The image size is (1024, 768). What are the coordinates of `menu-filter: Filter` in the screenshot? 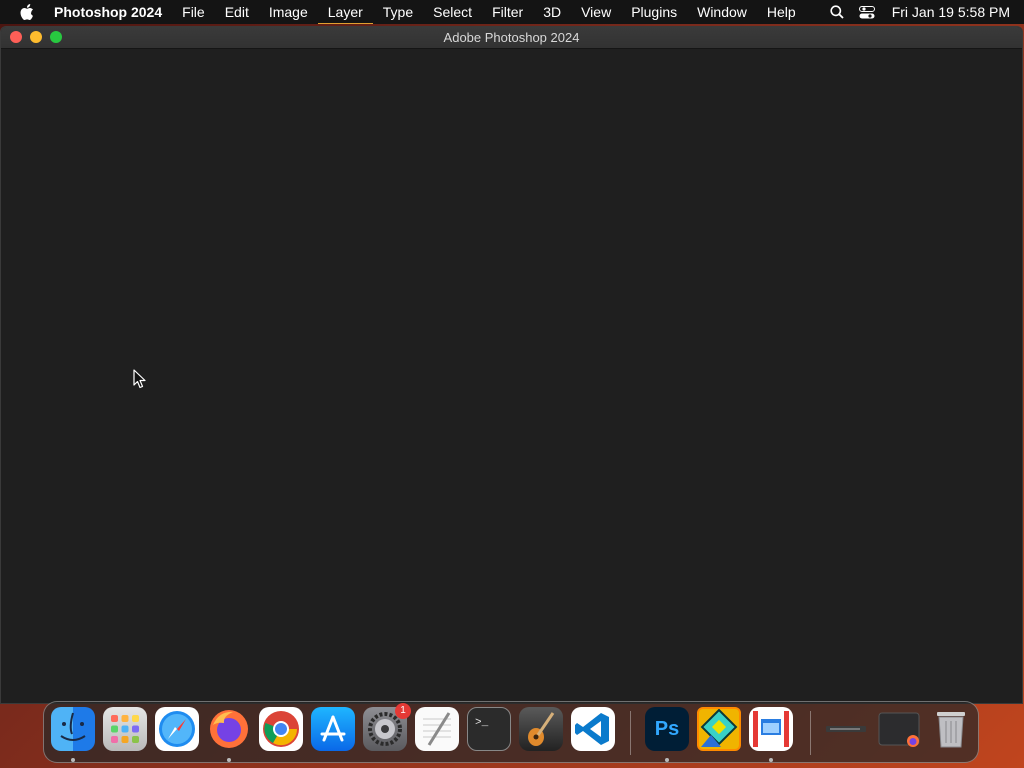 It's located at (507, 12).